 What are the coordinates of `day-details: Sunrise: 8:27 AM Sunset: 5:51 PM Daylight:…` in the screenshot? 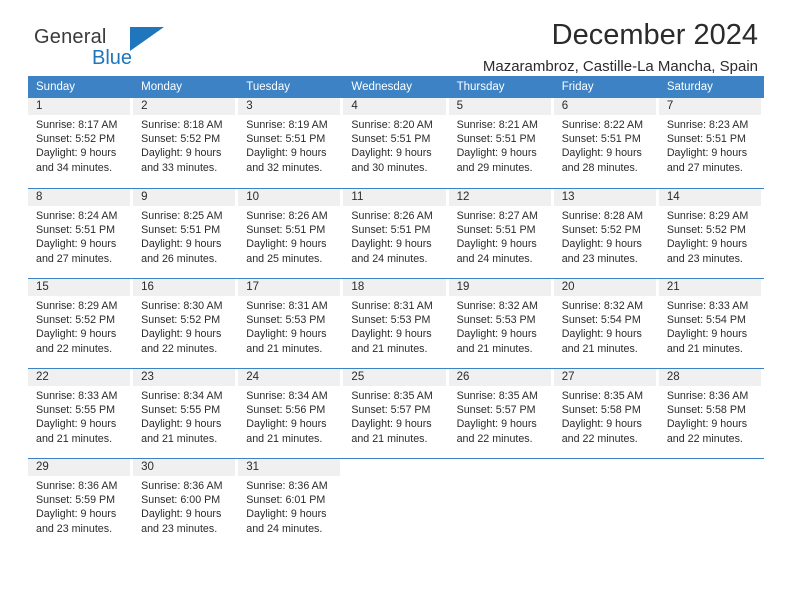 It's located at (500, 236).